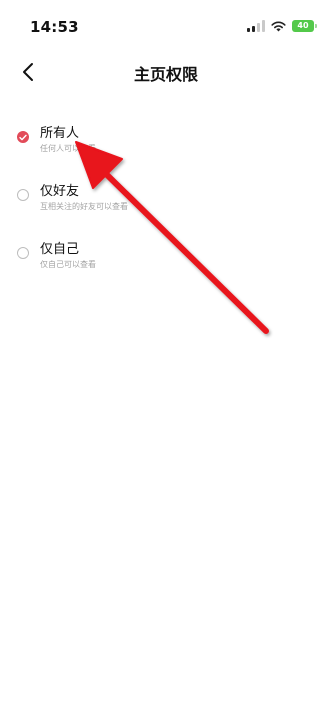 The width and height of the screenshot is (332, 720). I want to click on option-description: 仅自己可以查看, so click(68, 264).